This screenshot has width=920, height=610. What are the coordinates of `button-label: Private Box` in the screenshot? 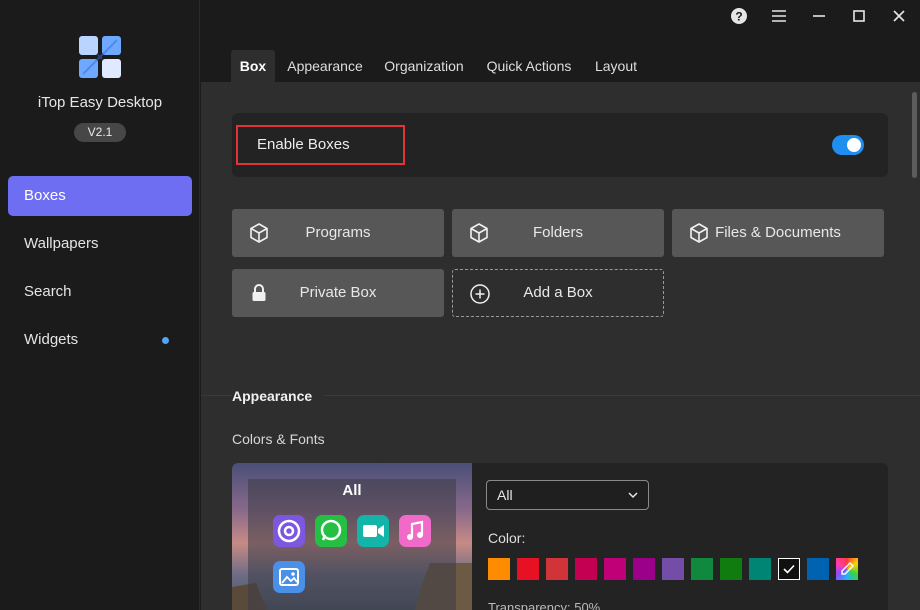 It's located at (338, 292).